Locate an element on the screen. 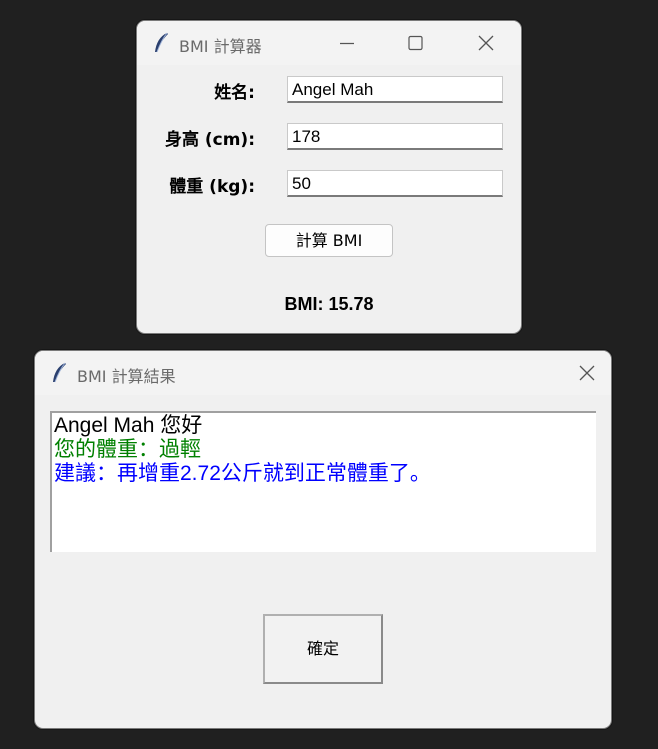  name-label: 姓名: is located at coordinates (234, 93).